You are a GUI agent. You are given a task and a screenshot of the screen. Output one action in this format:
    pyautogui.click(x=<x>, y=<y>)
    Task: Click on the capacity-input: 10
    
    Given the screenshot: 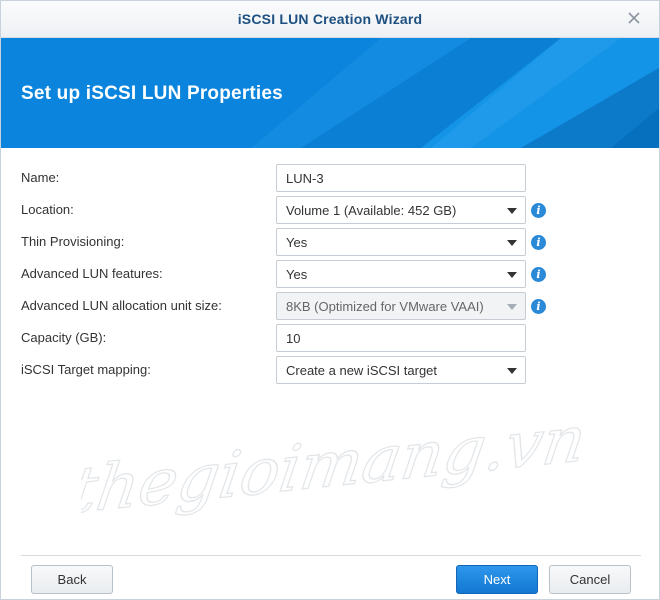 What is the action you would take?
    pyautogui.click(x=401, y=338)
    